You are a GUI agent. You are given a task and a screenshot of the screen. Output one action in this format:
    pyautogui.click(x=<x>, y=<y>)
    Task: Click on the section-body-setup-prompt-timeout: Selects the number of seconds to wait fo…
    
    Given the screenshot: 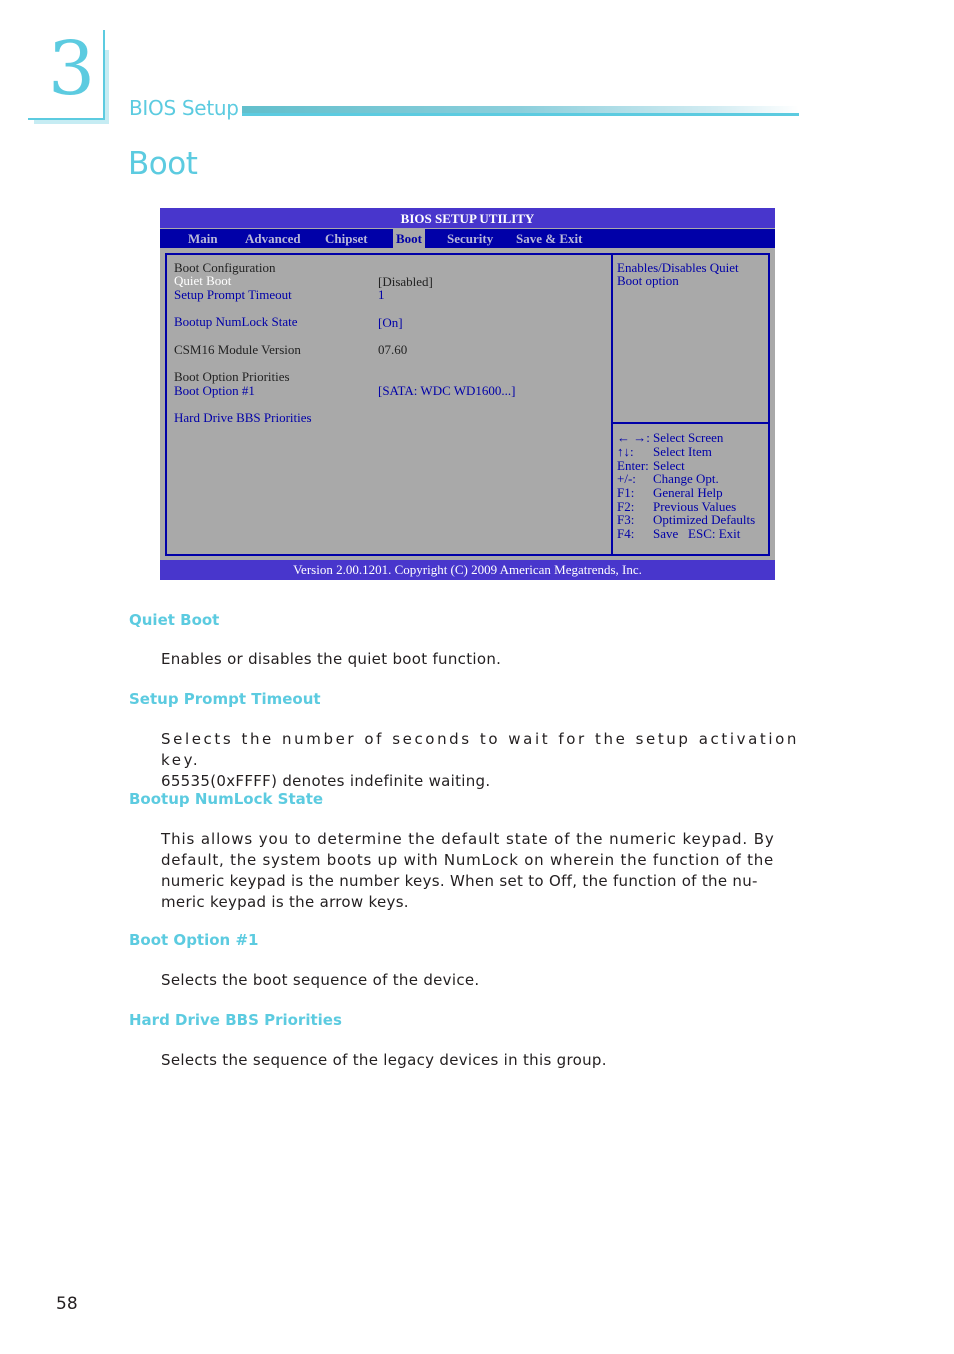 What is the action you would take?
    pyautogui.click(x=480, y=760)
    